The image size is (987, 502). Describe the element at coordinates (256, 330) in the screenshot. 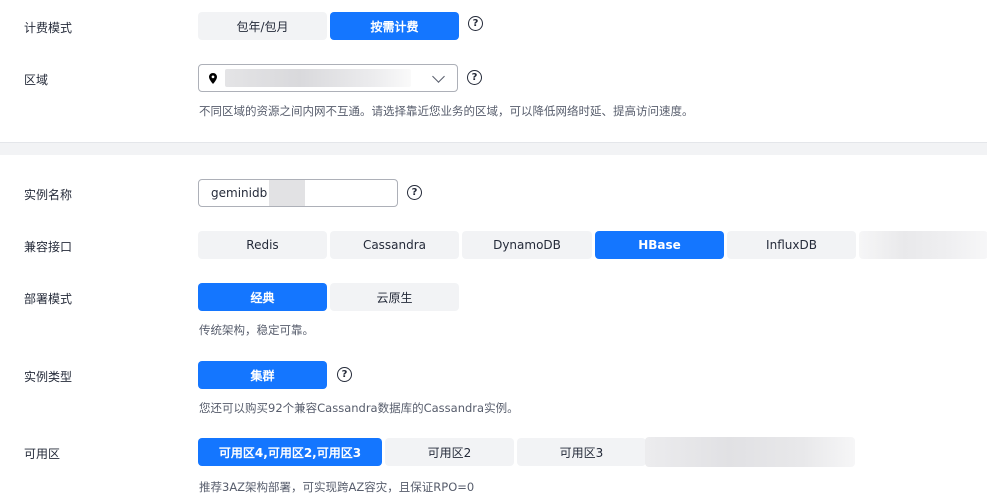

I see `deploy-mode-hint: 传统架构，稳定可靠。` at that location.